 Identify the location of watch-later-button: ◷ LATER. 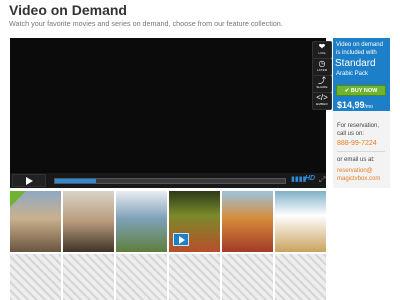
(322, 67).